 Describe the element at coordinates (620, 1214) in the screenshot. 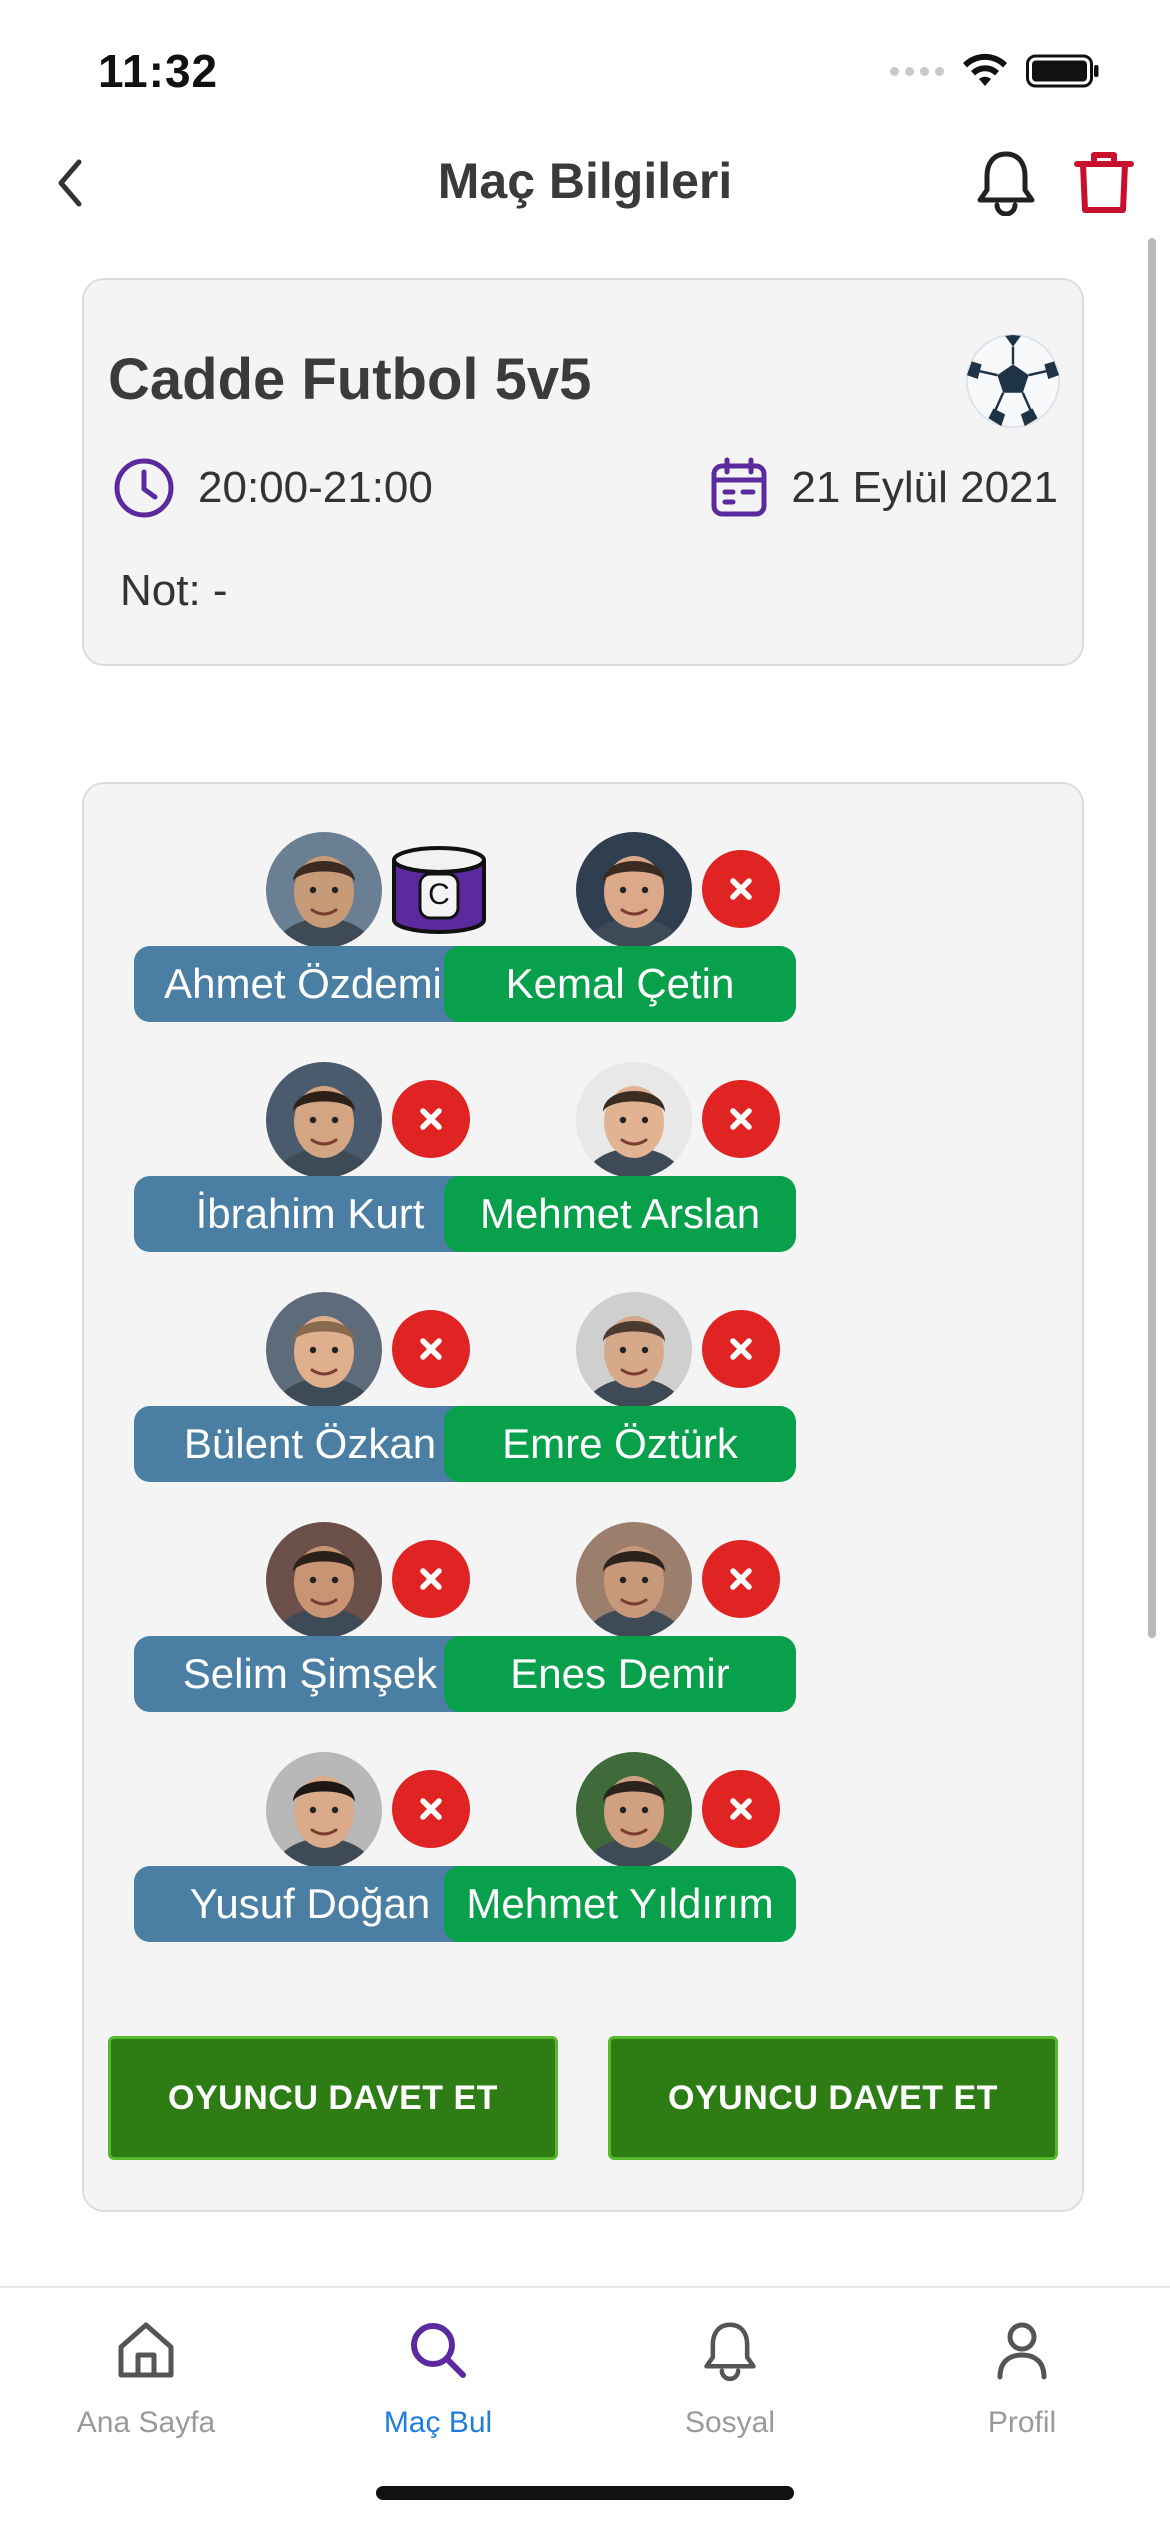

I see `player-name-pill: Mehmet Arslan` at that location.